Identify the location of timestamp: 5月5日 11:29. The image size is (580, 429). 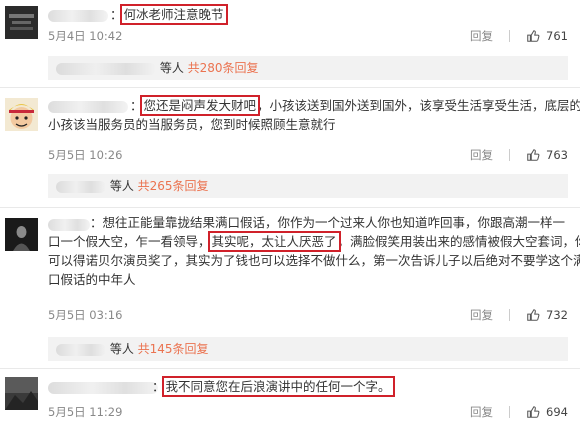
(85, 412).